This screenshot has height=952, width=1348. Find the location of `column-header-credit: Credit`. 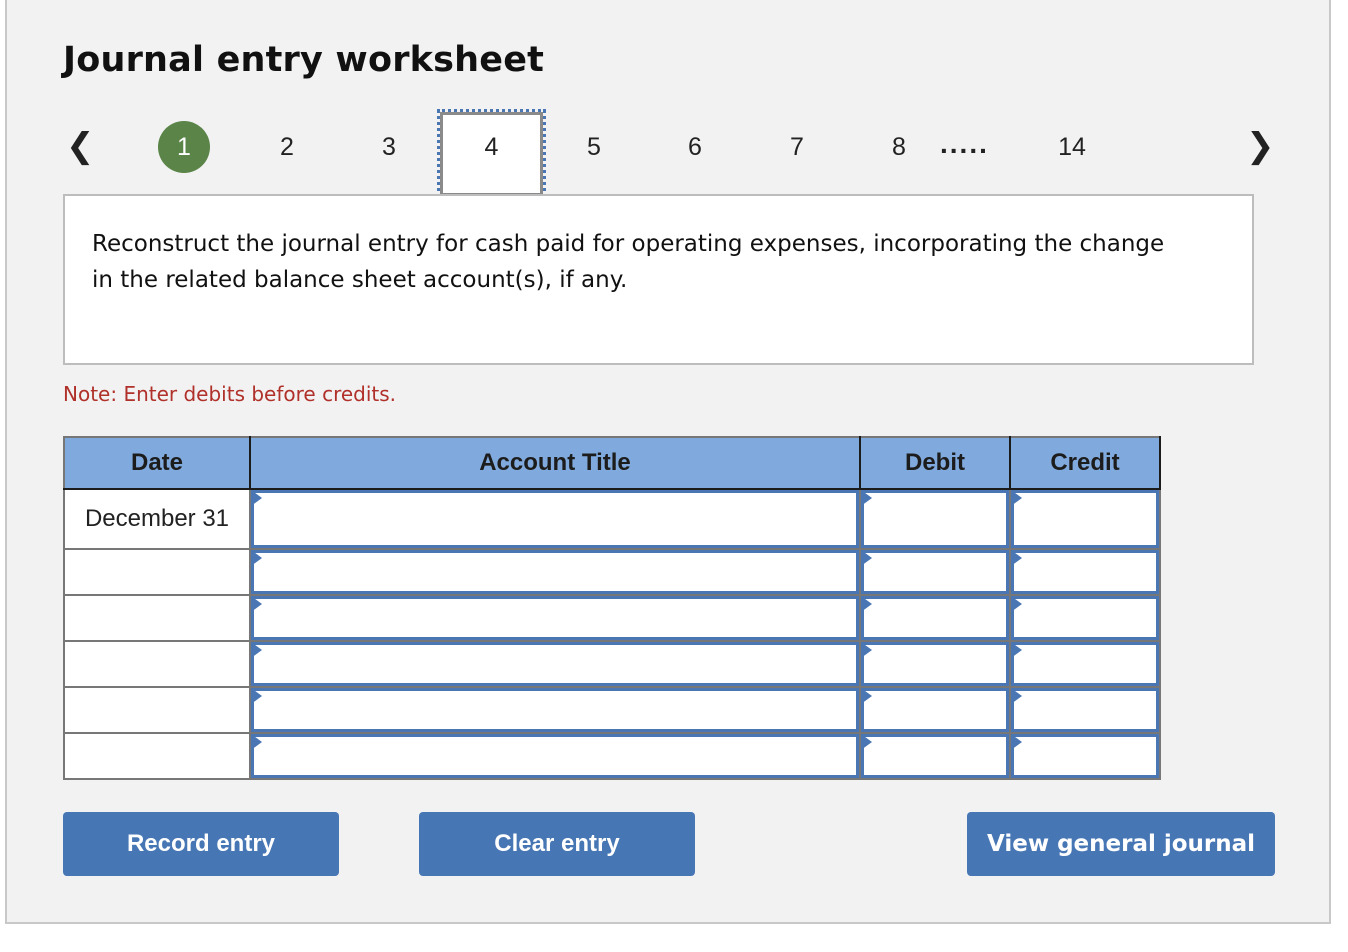

column-header-credit: Credit is located at coordinates (1085, 463).